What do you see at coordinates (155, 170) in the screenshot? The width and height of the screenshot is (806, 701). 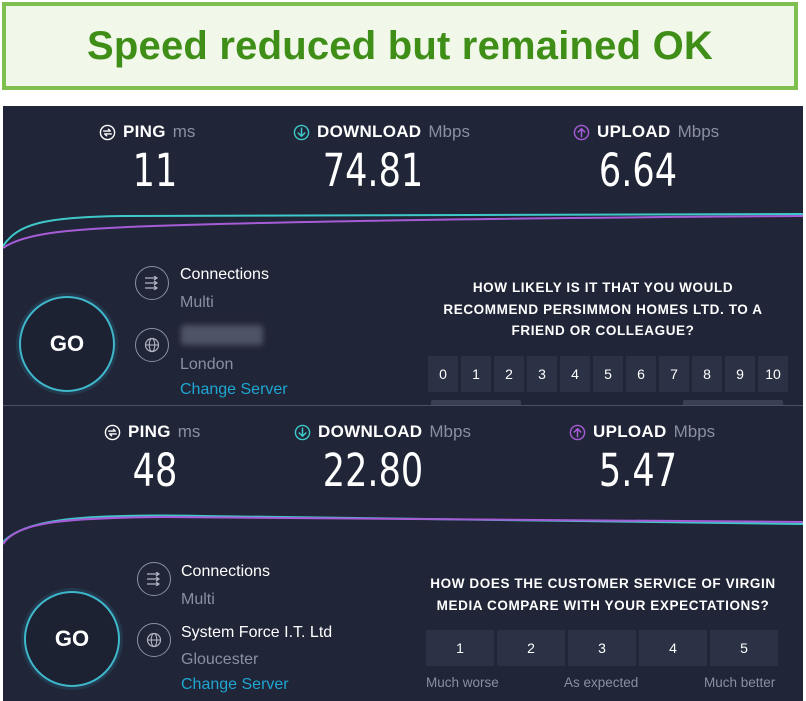 I see `ping-value: 11` at bounding box center [155, 170].